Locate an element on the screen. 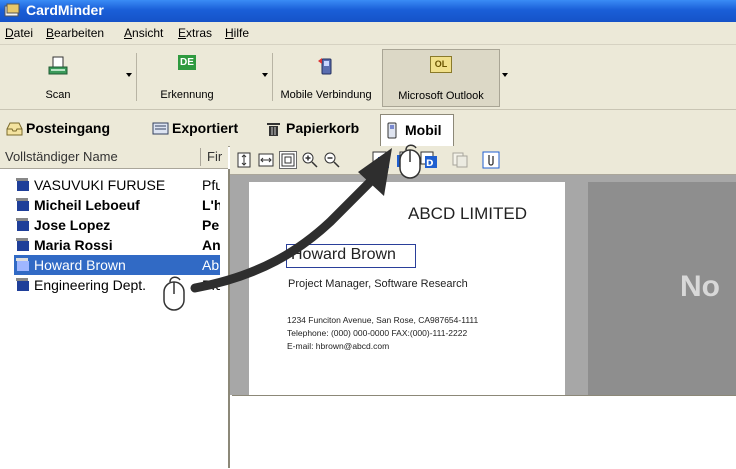 Image resolution: width=736 pixels, height=469 pixels. front-side-icon: F is located at coordinates (381, 160).